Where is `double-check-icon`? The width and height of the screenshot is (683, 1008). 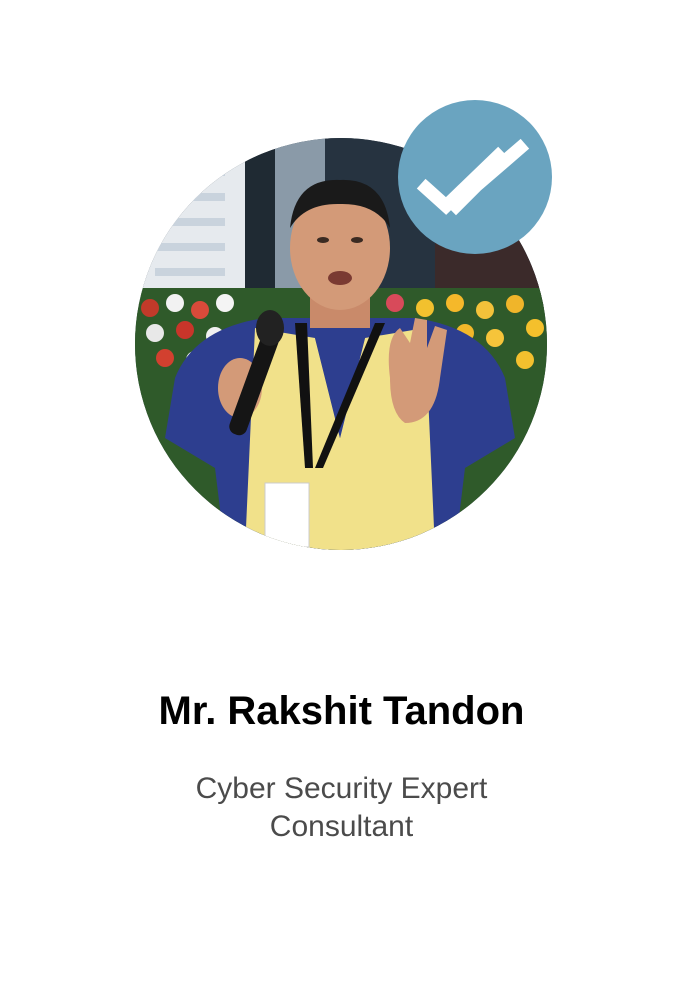 double-check-icon is located at coordinates (473, 177).